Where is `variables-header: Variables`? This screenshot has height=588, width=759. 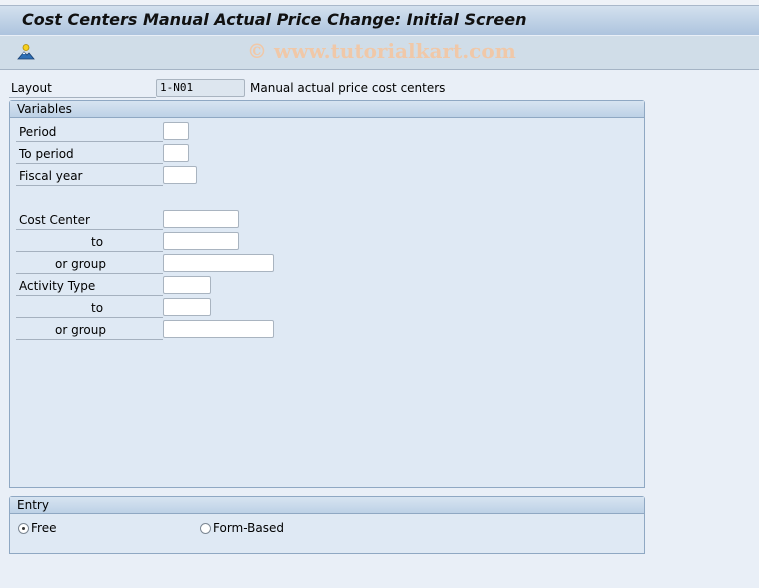 variables-header: Variables is located at coordinates (327, 109).